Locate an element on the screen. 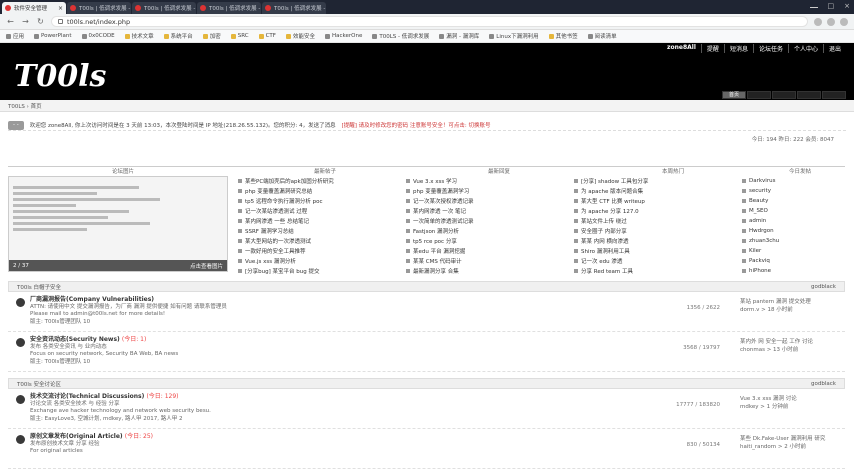 Image resolution: width=854 pixels, height=469 pixels. bookmark-item: T00LS - 低调求发展 is located at coordinates (400, 36).